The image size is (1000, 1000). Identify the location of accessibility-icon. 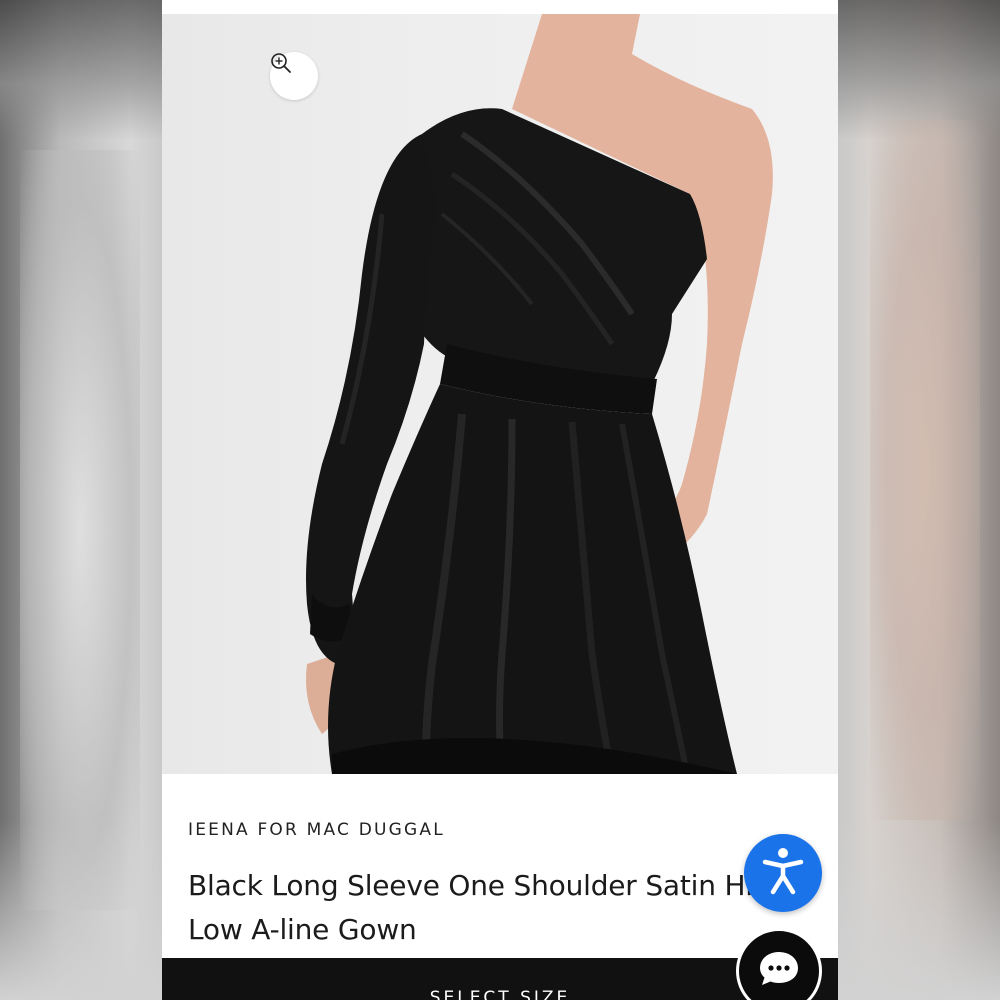
(783, 873).